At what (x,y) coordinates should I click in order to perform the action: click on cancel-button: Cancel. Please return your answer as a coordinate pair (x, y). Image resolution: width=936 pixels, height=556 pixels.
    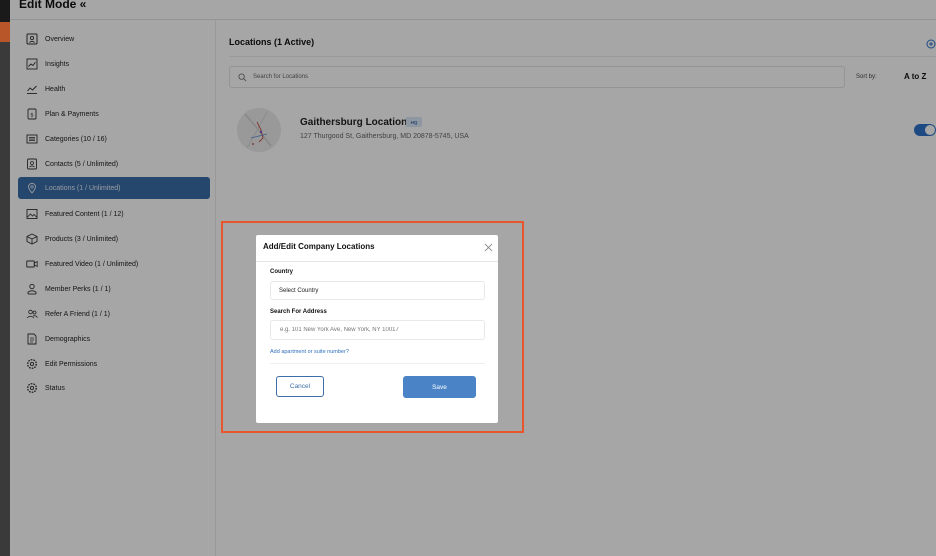
    Looking at the image, I should click on (300, 386).